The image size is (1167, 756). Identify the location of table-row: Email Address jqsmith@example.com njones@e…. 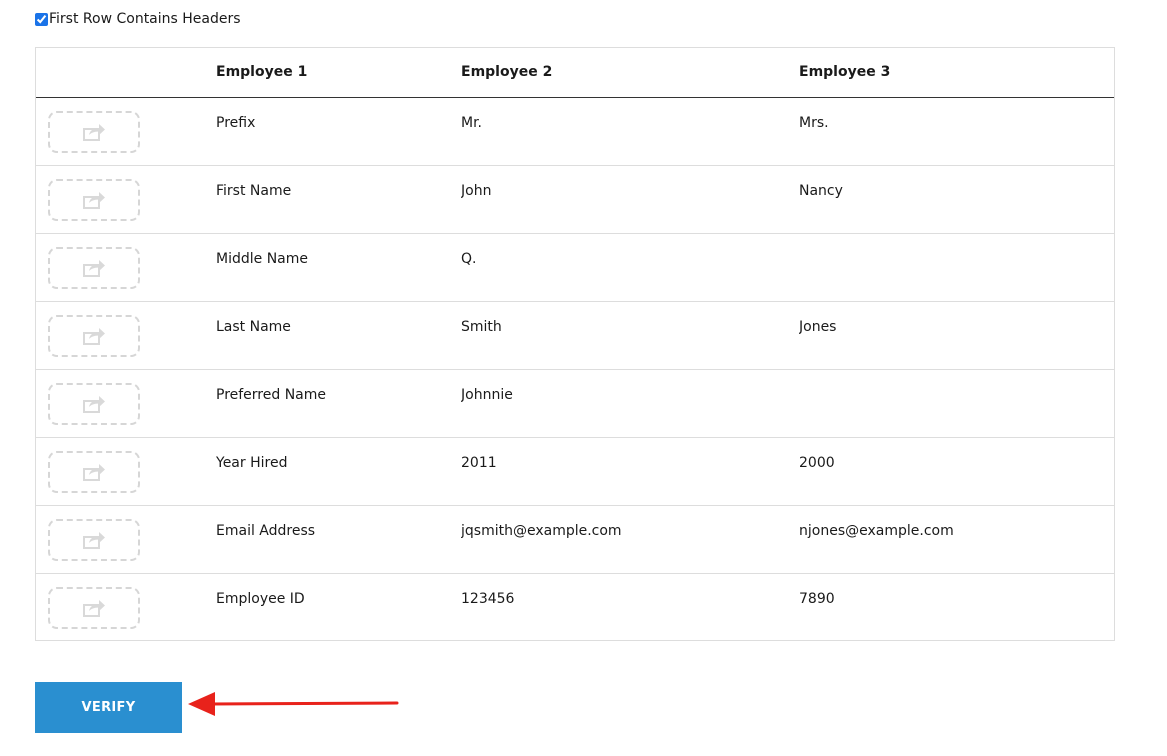
(575, 539).